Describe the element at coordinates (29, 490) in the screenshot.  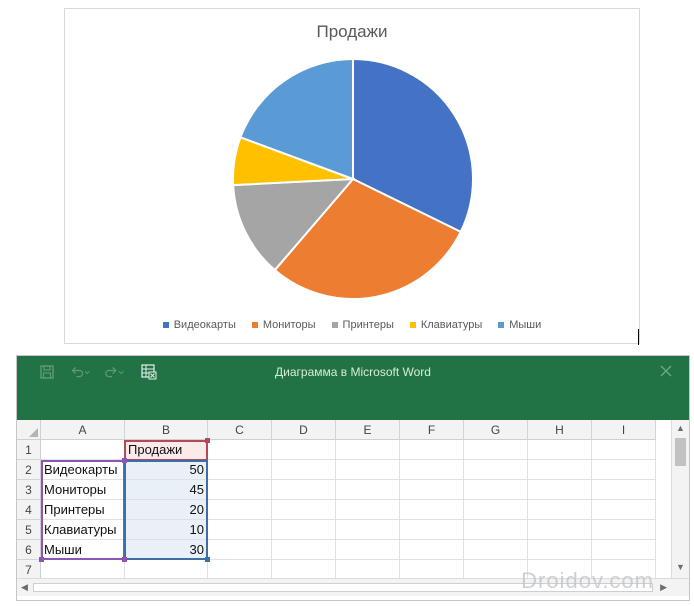
I see `row-header: 3` at that location.